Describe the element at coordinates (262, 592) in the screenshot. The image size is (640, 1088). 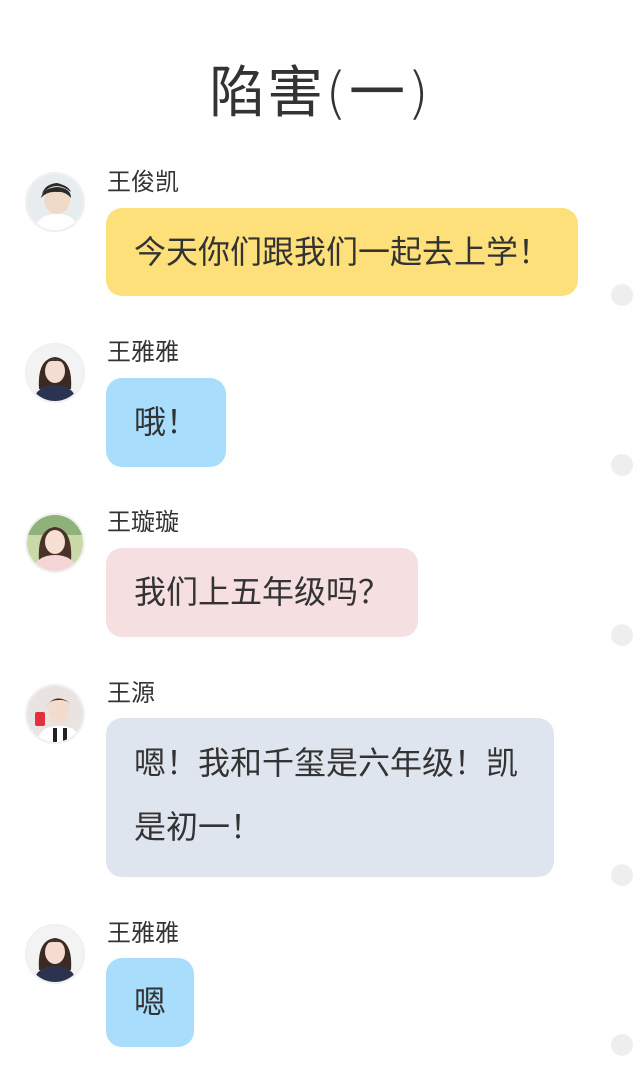
I see `message-bubble: 我们上五年级吗？` at that location.